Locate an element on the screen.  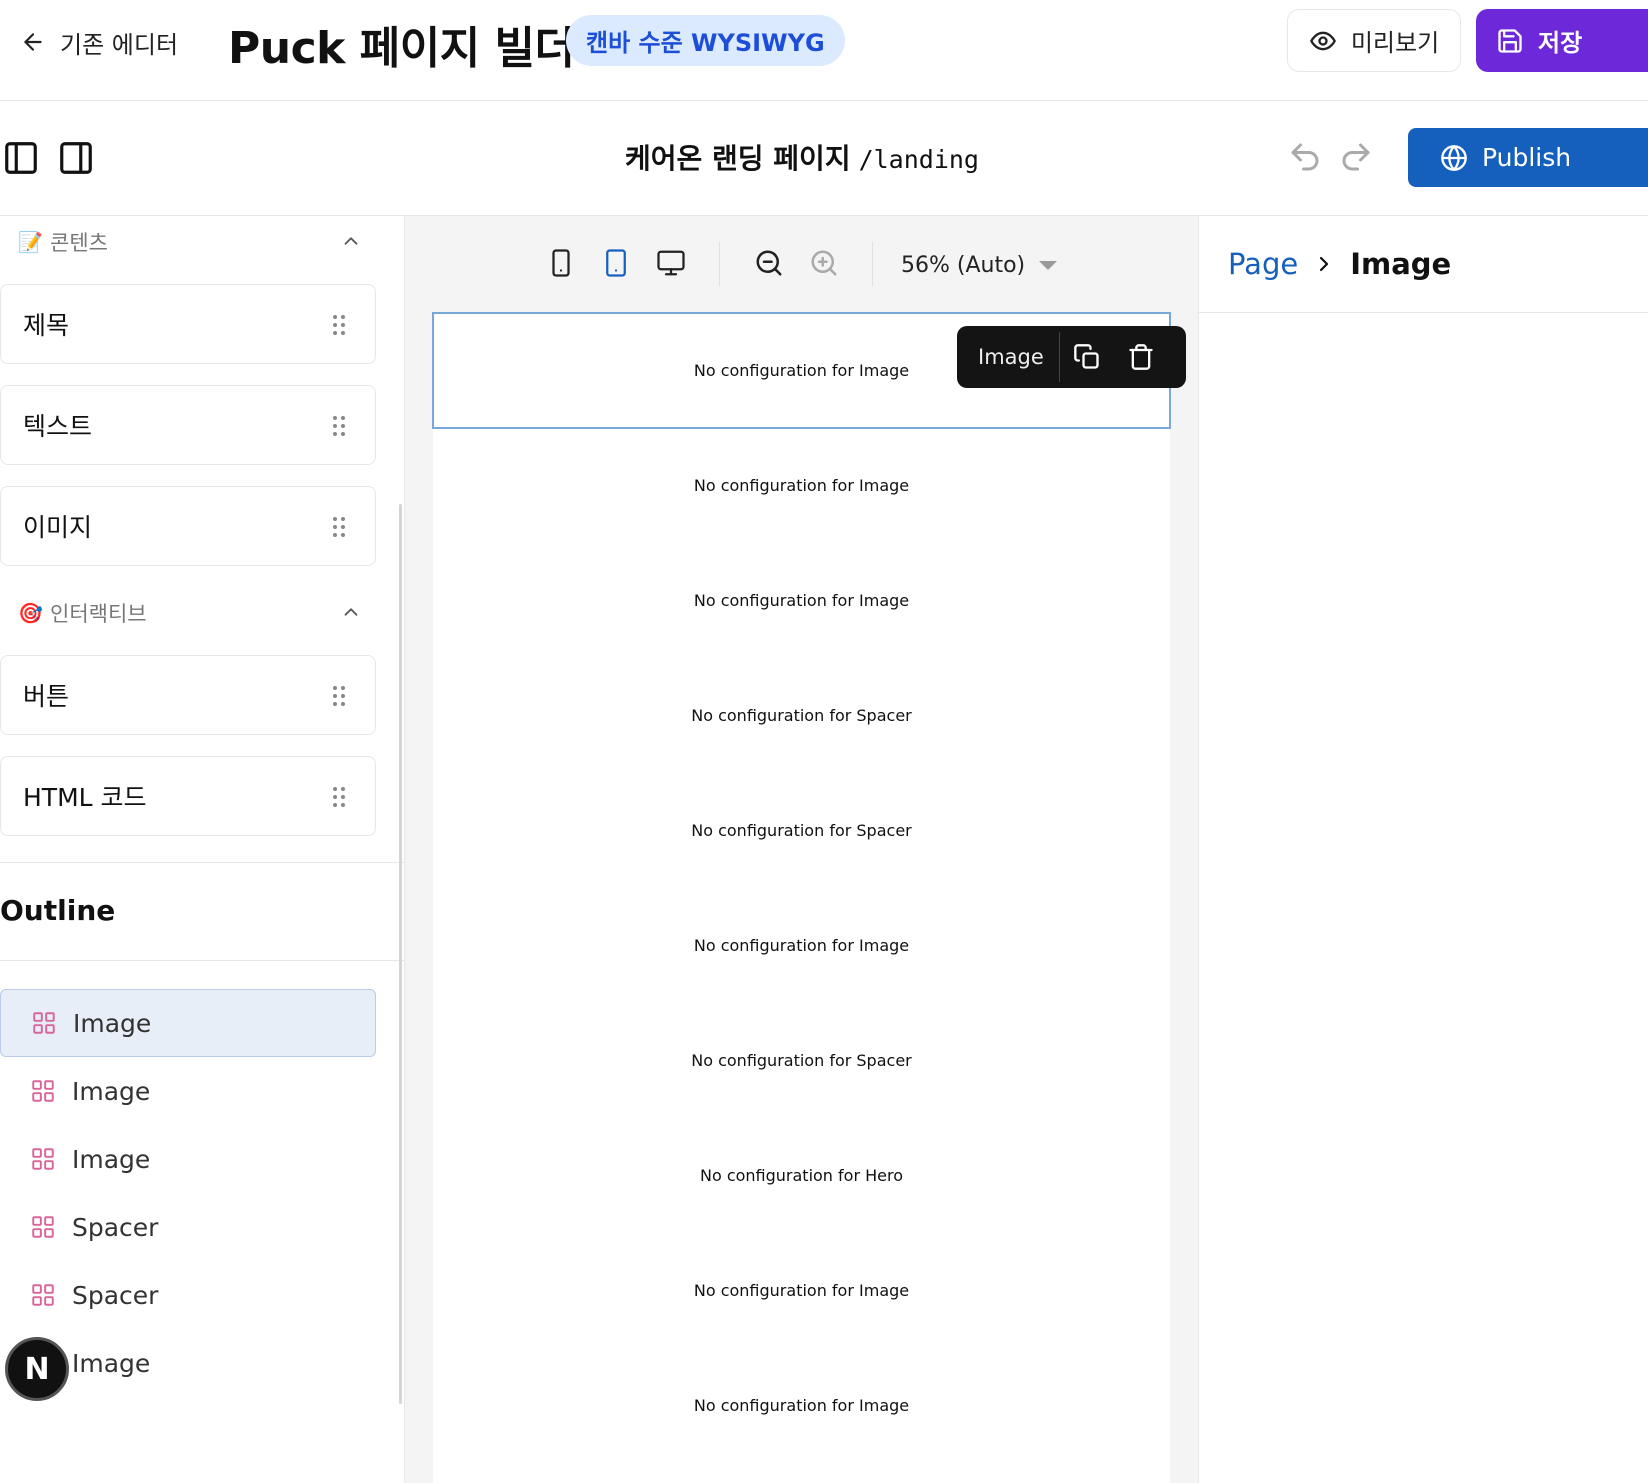
breadcrumb-page-link: Page is located at coordinates (1263, 264).